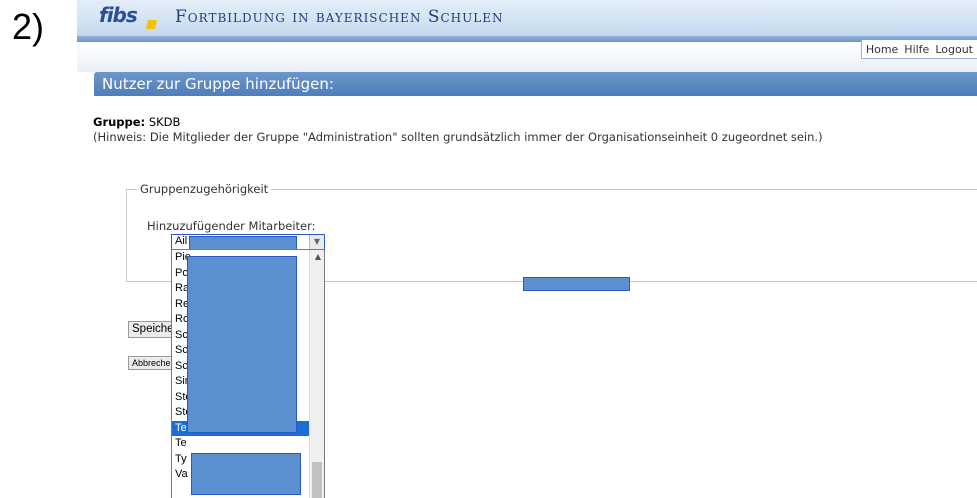 The width and height of the screenshot is (977, 498). Describe the element at coordinates (527, 21) in the screenshot. I see `banner: fibs Fortbildung in bayerischen Schulen` at that location.